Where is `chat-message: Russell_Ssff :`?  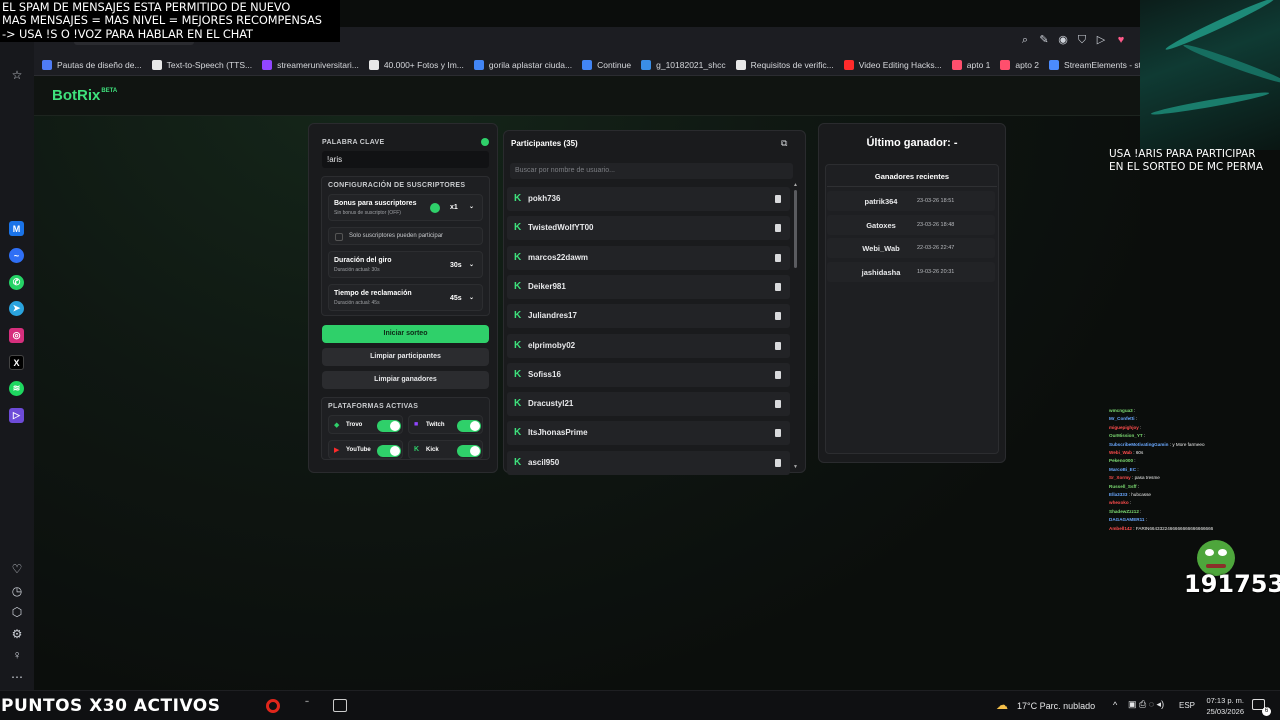 chat-message: Russell_Ssff : is located at coordinates (1194, 487).